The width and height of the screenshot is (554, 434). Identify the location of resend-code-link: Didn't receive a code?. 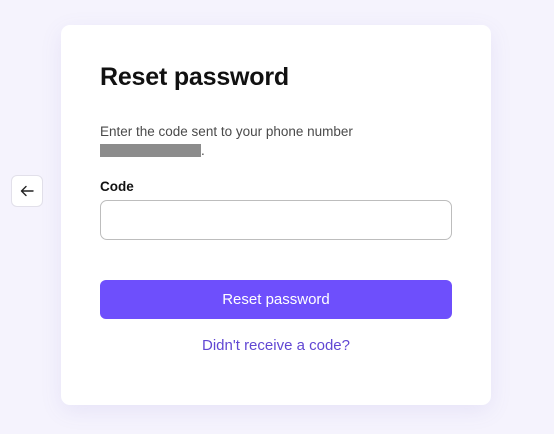
(276, 345).